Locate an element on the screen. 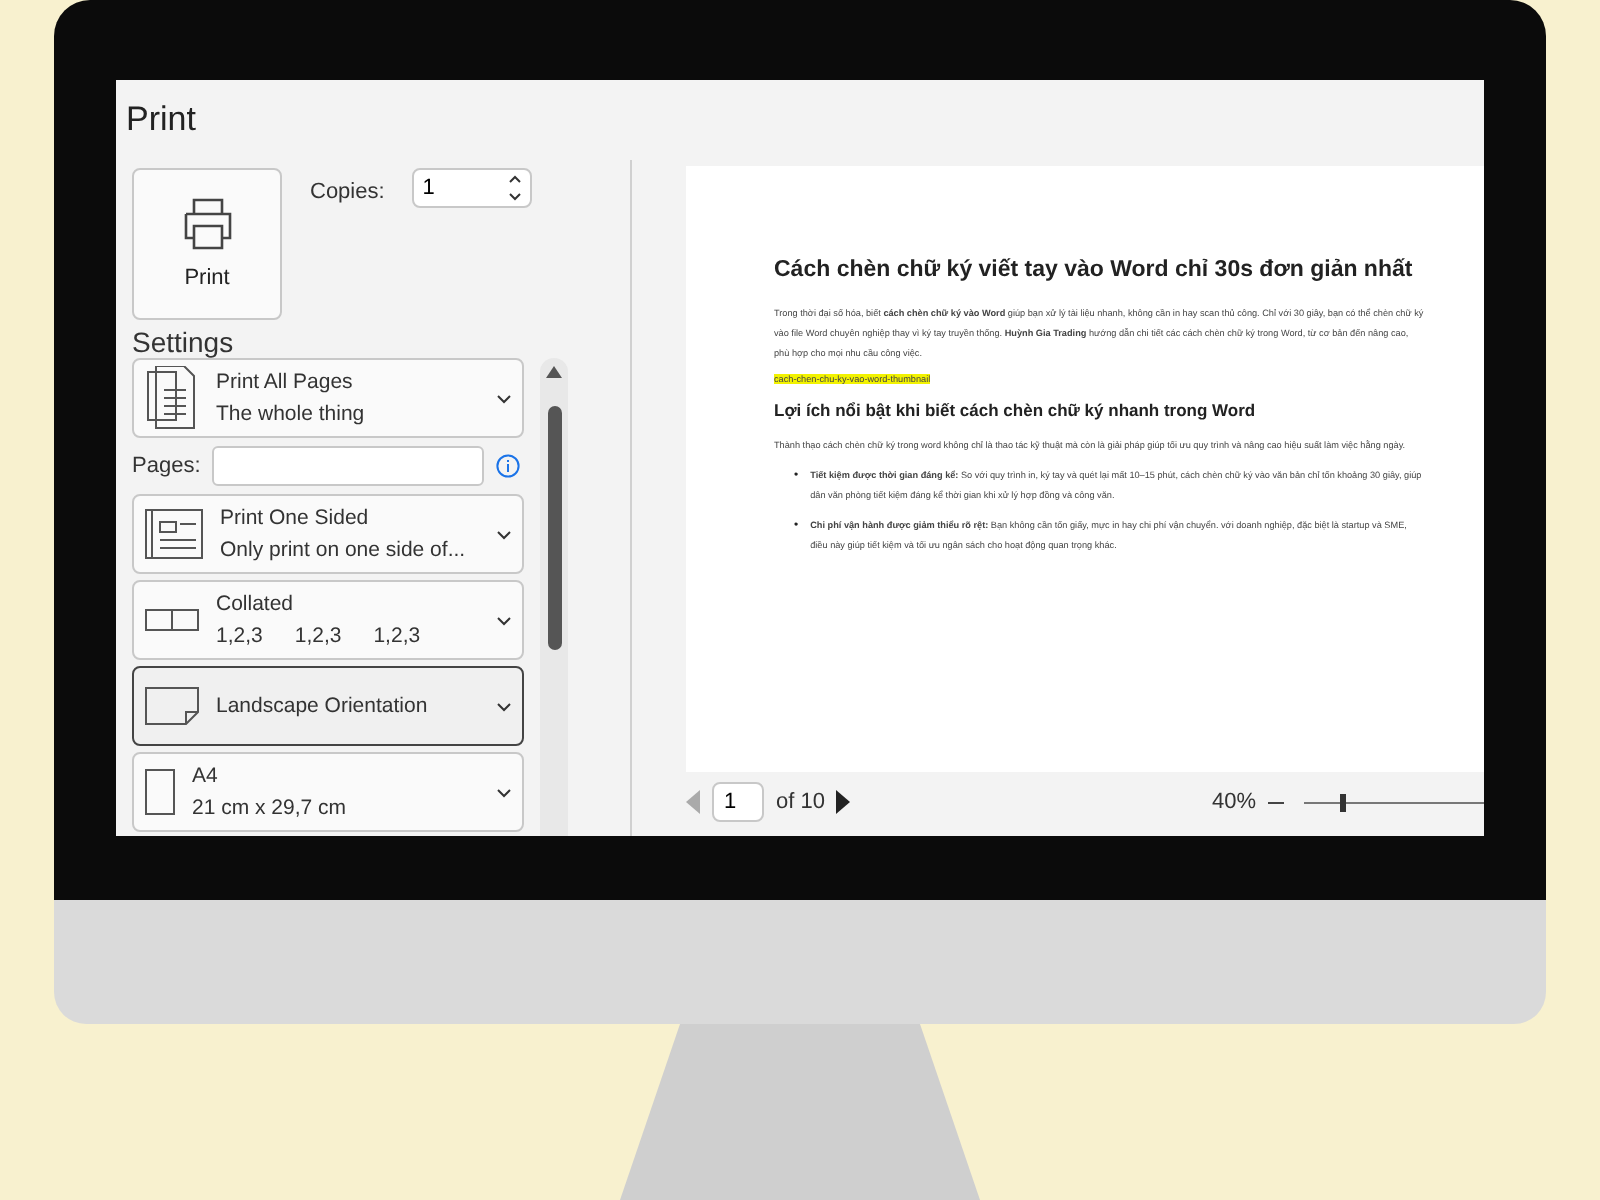 The width and height of the screenshot is (1600, 1200). copies-spinner: 1 is located at coordinates (472, 188).